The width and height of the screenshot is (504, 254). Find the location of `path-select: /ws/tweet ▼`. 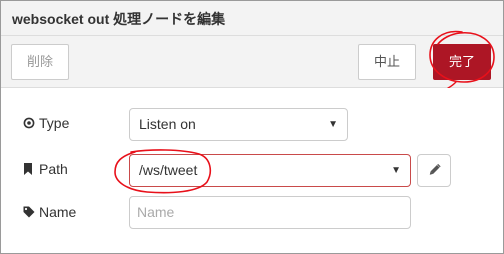

path-select: /ws/tweet ▼ is located at coordinates (270, 170).